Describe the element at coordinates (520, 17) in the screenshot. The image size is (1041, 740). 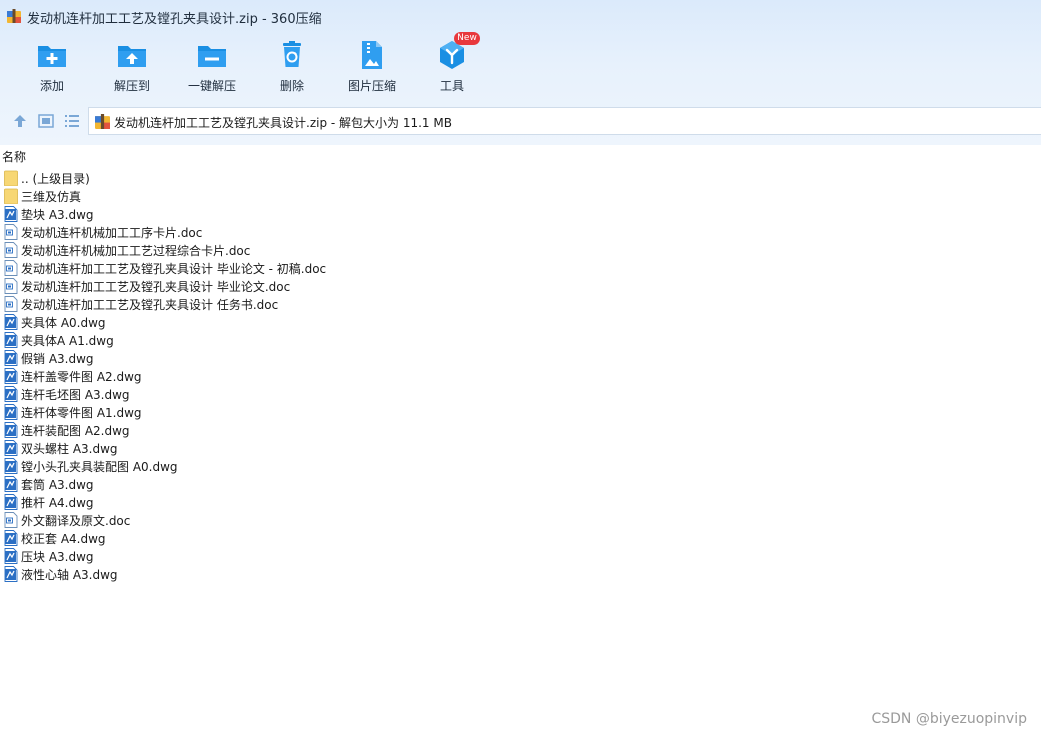
I see `title-bar: 发动机连杆加工工艺及镗孔夹具设计.zip - 360压缩` at that location.